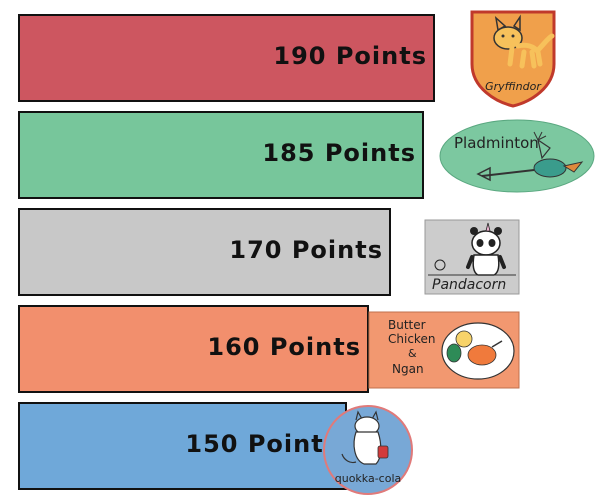  I want to click on gryffindor-cat-crest-icon: Gryffindor, so click(513, 59).